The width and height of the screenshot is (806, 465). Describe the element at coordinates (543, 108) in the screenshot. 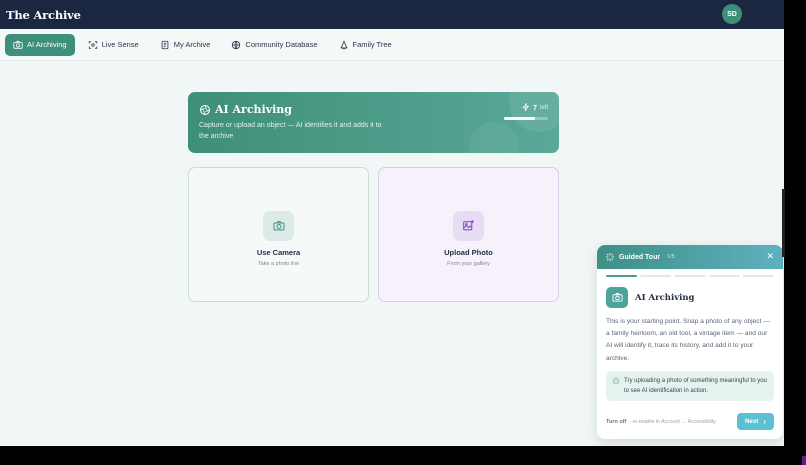

I see `credits-label: left` at that location.